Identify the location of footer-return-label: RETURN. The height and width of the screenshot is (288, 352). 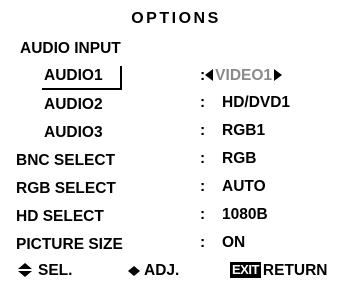
(295, 270).